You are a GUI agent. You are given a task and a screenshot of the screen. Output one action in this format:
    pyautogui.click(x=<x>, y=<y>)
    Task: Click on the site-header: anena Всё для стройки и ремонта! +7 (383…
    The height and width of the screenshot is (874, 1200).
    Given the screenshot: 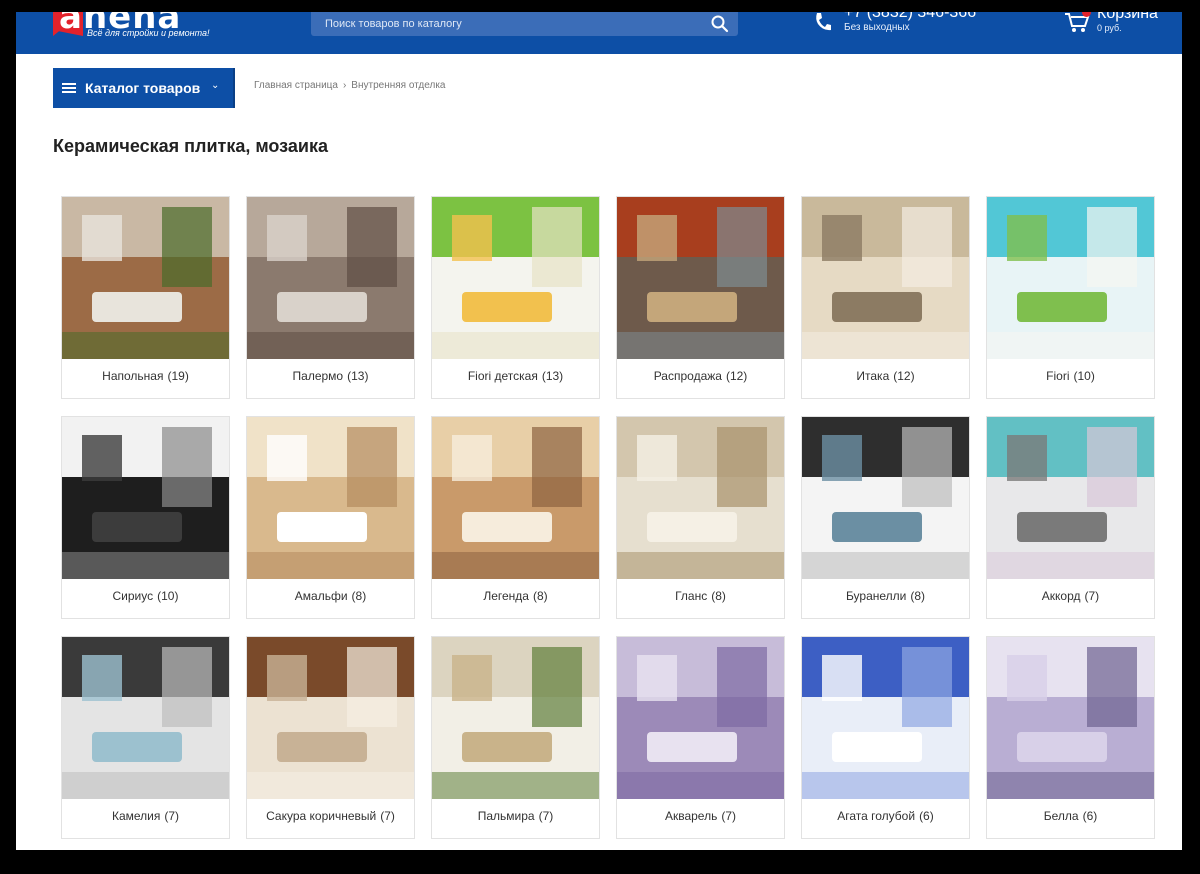 What is the action you would take?
    pyautogui.click(x=599, y=33)
    